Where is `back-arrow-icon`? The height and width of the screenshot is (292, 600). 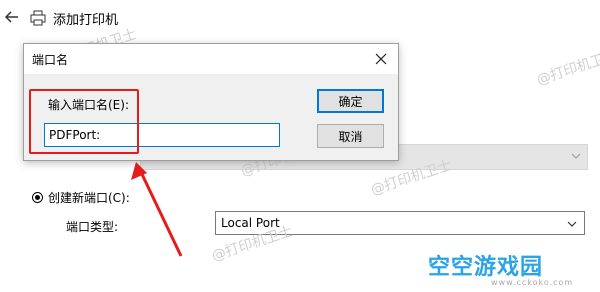 back-arrow-icon is located at coordinates (12, 17).